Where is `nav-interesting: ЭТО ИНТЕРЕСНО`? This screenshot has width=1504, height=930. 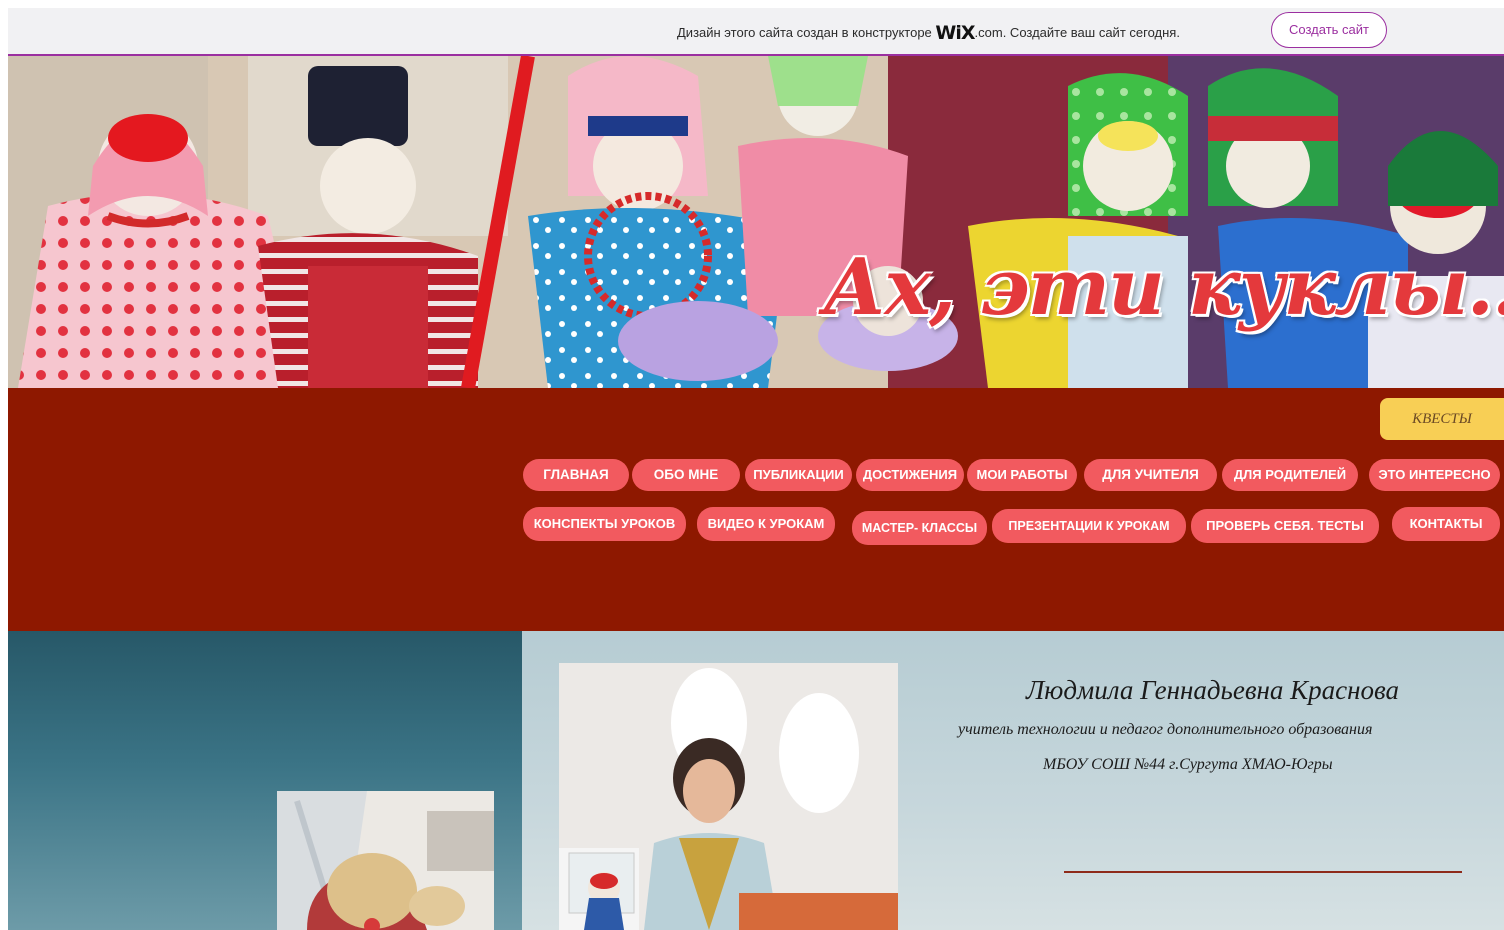 nav-interesting: ЭТО ИНТЕРЕСНО is located at coordinates (1434, 475).